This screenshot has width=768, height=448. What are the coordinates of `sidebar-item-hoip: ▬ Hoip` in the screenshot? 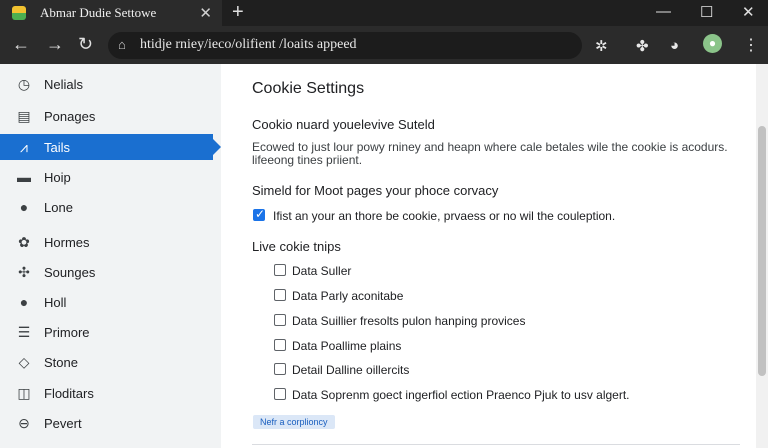 It's located at (110, 177).